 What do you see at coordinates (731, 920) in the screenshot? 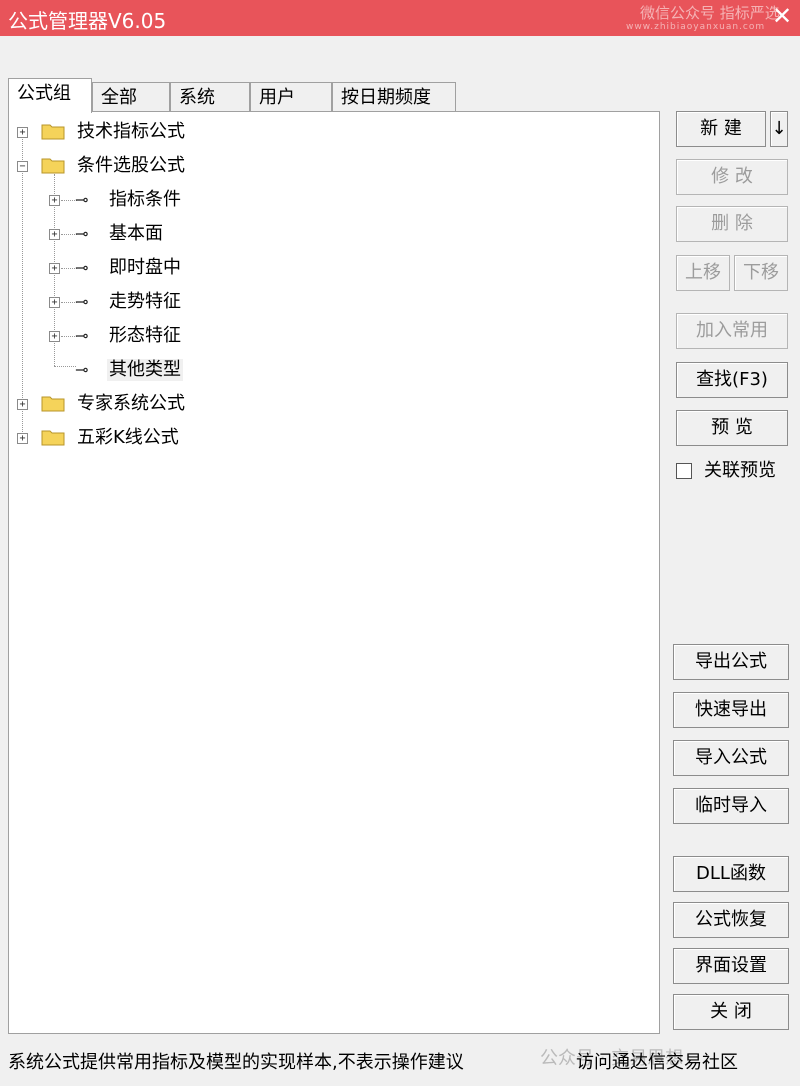
I see `restore-formula-button: 公式恢复` at bounding box center [731, 920].